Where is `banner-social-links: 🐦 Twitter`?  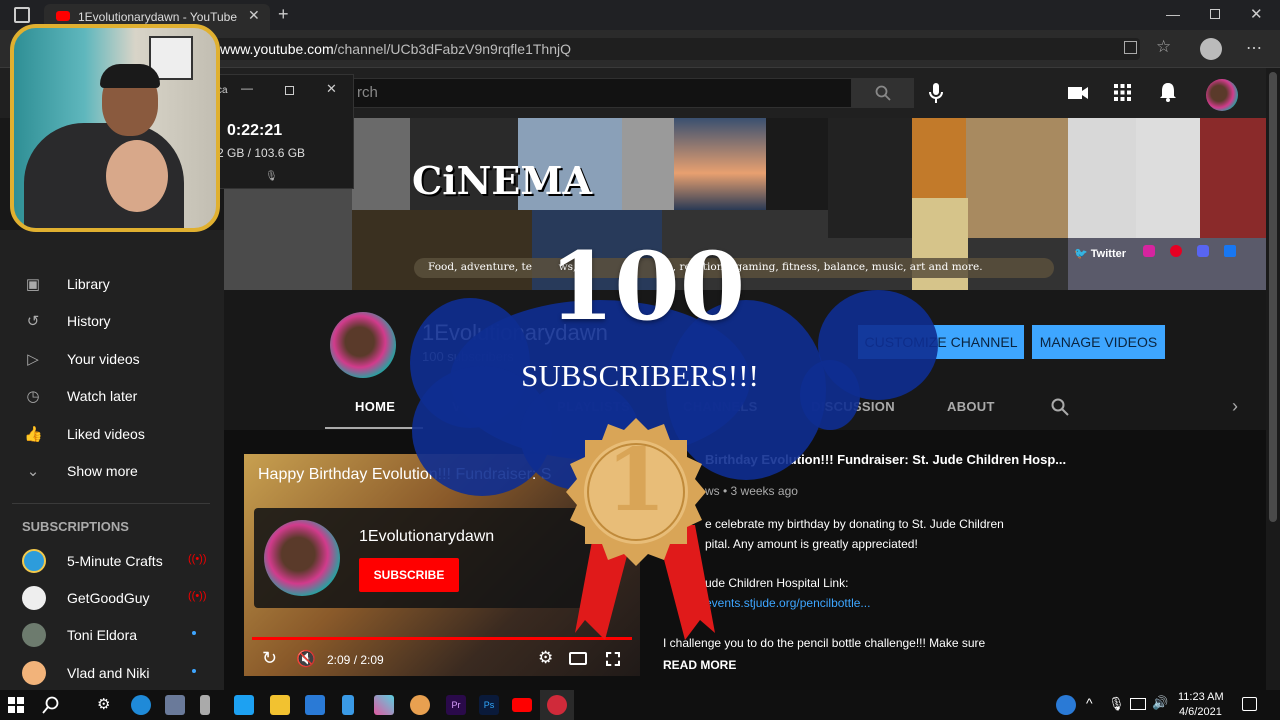
banner-social-links: 🐦 Twitter is located at coordinates (1157, 255).